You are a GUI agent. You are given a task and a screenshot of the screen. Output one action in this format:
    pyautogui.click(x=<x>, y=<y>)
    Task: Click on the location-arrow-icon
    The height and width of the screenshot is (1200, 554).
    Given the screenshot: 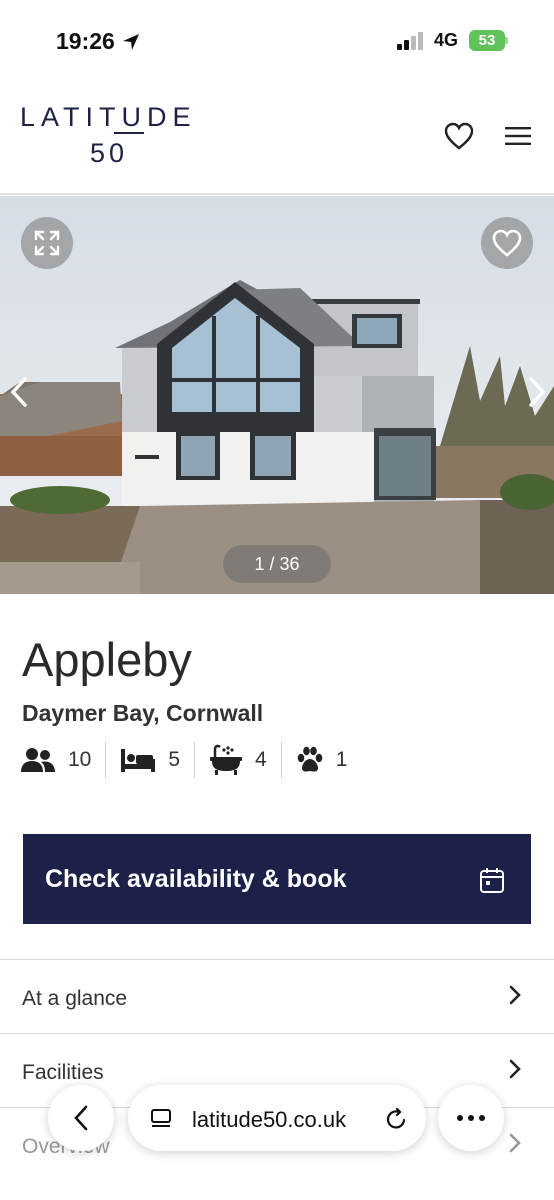 What is the action you would take?
    pyautogui.click(x=130, y=41)
    